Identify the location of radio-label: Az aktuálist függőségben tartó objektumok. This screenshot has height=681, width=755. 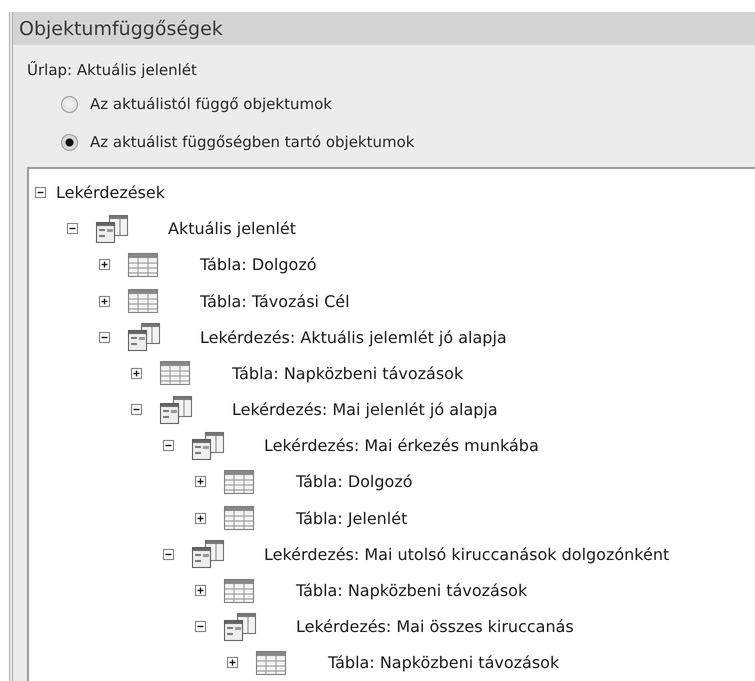
(252, 142).